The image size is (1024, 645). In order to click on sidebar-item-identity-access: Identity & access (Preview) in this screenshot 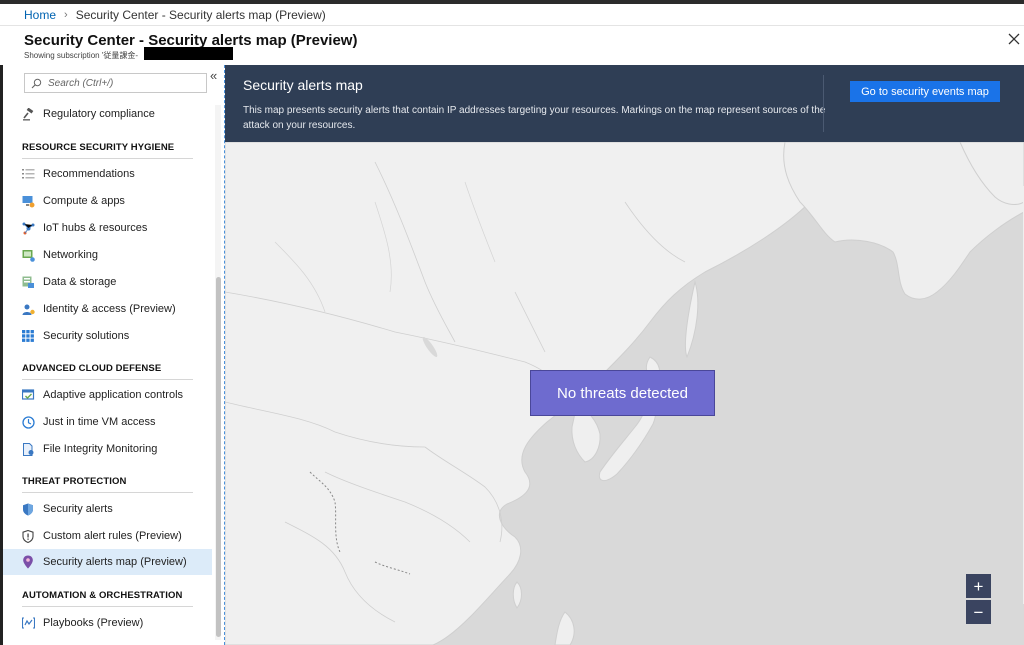, I will do `click(107, 309)`.